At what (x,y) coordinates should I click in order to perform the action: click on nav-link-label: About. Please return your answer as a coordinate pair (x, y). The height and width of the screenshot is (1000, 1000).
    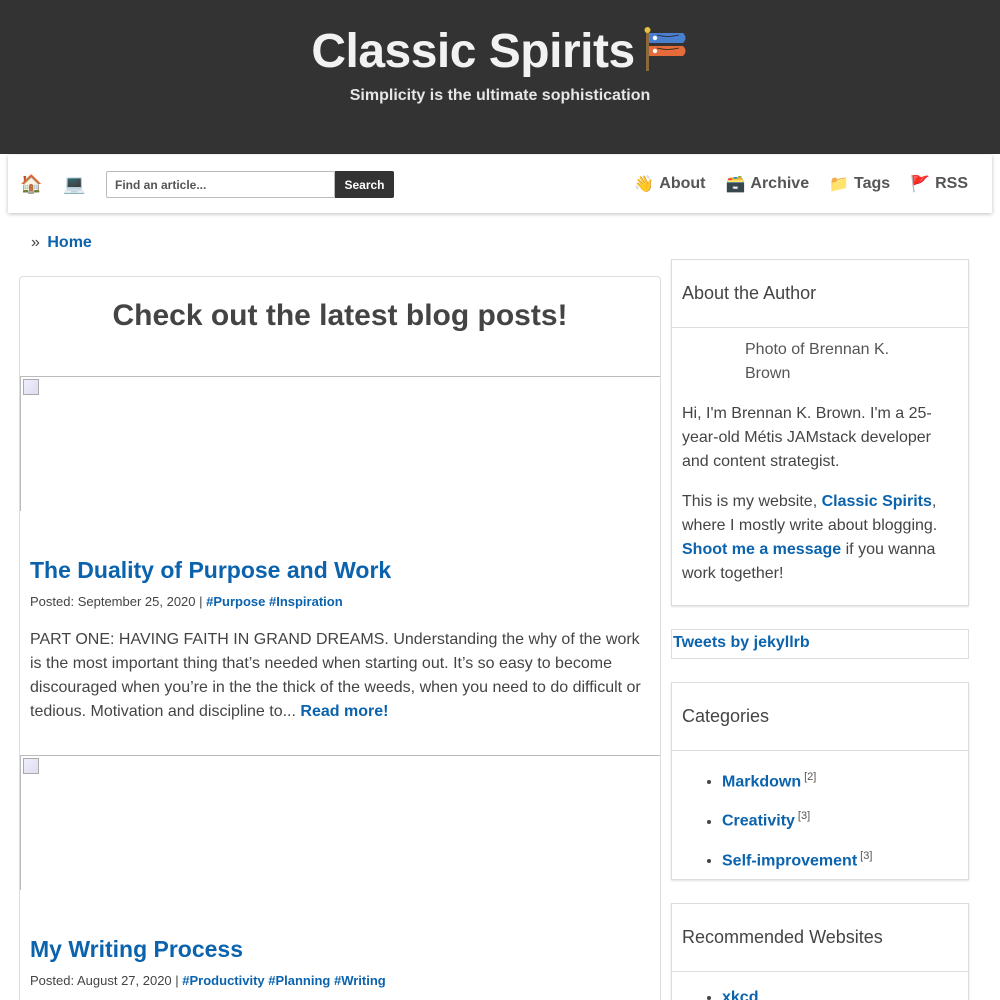
    Looking at the image, I should click on (682, 183).